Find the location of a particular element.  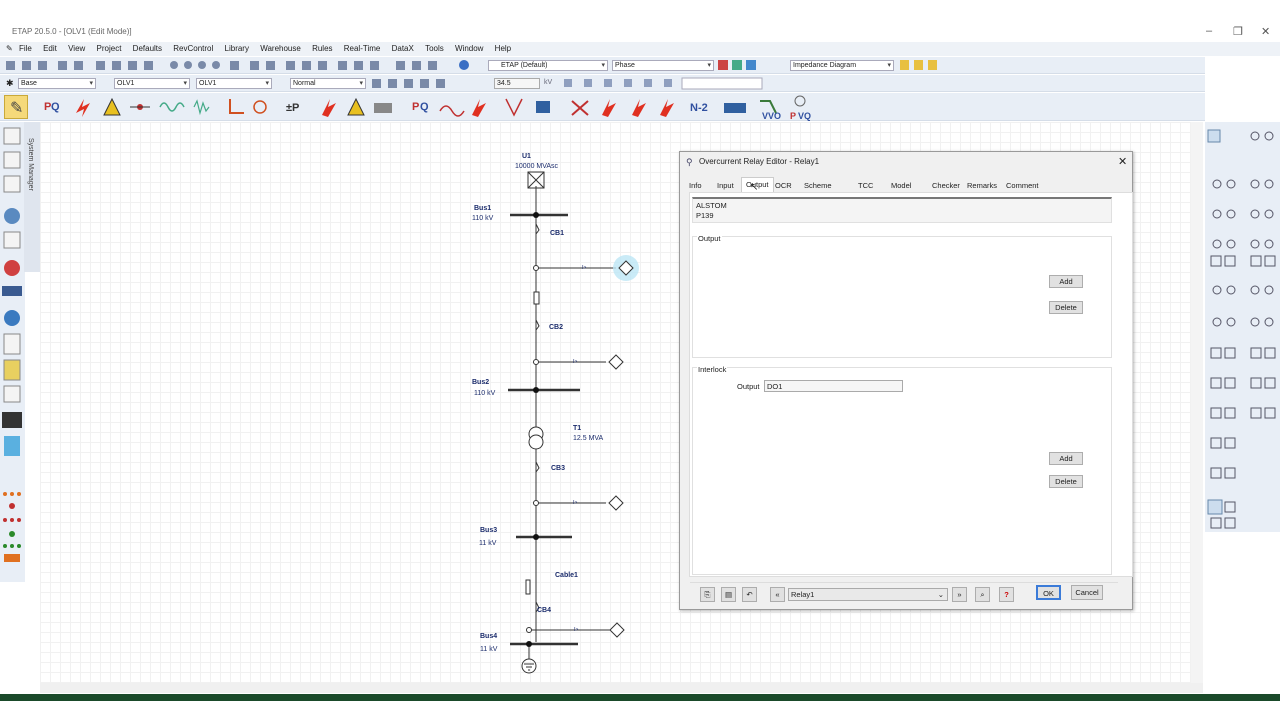

device-info-box: ALSTOM P139 is located at coordinates (902, 210).